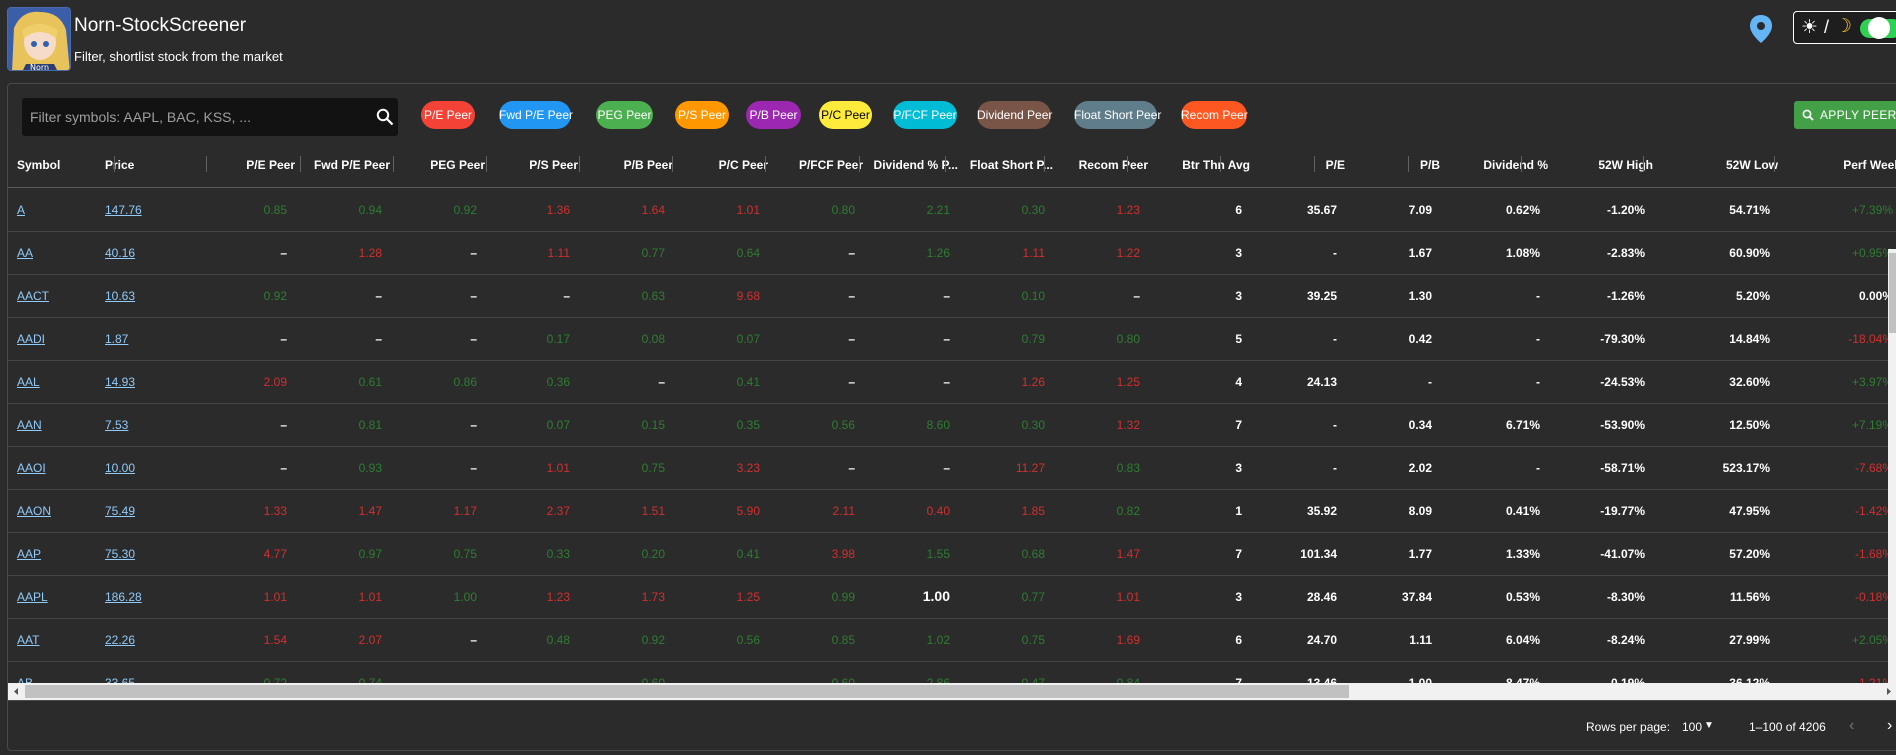 The width and height of the screenshot is (1896, 755). Describe the element at coordinates (120, 554) in the screenshot. I see `price-link: 75.30` at that location.